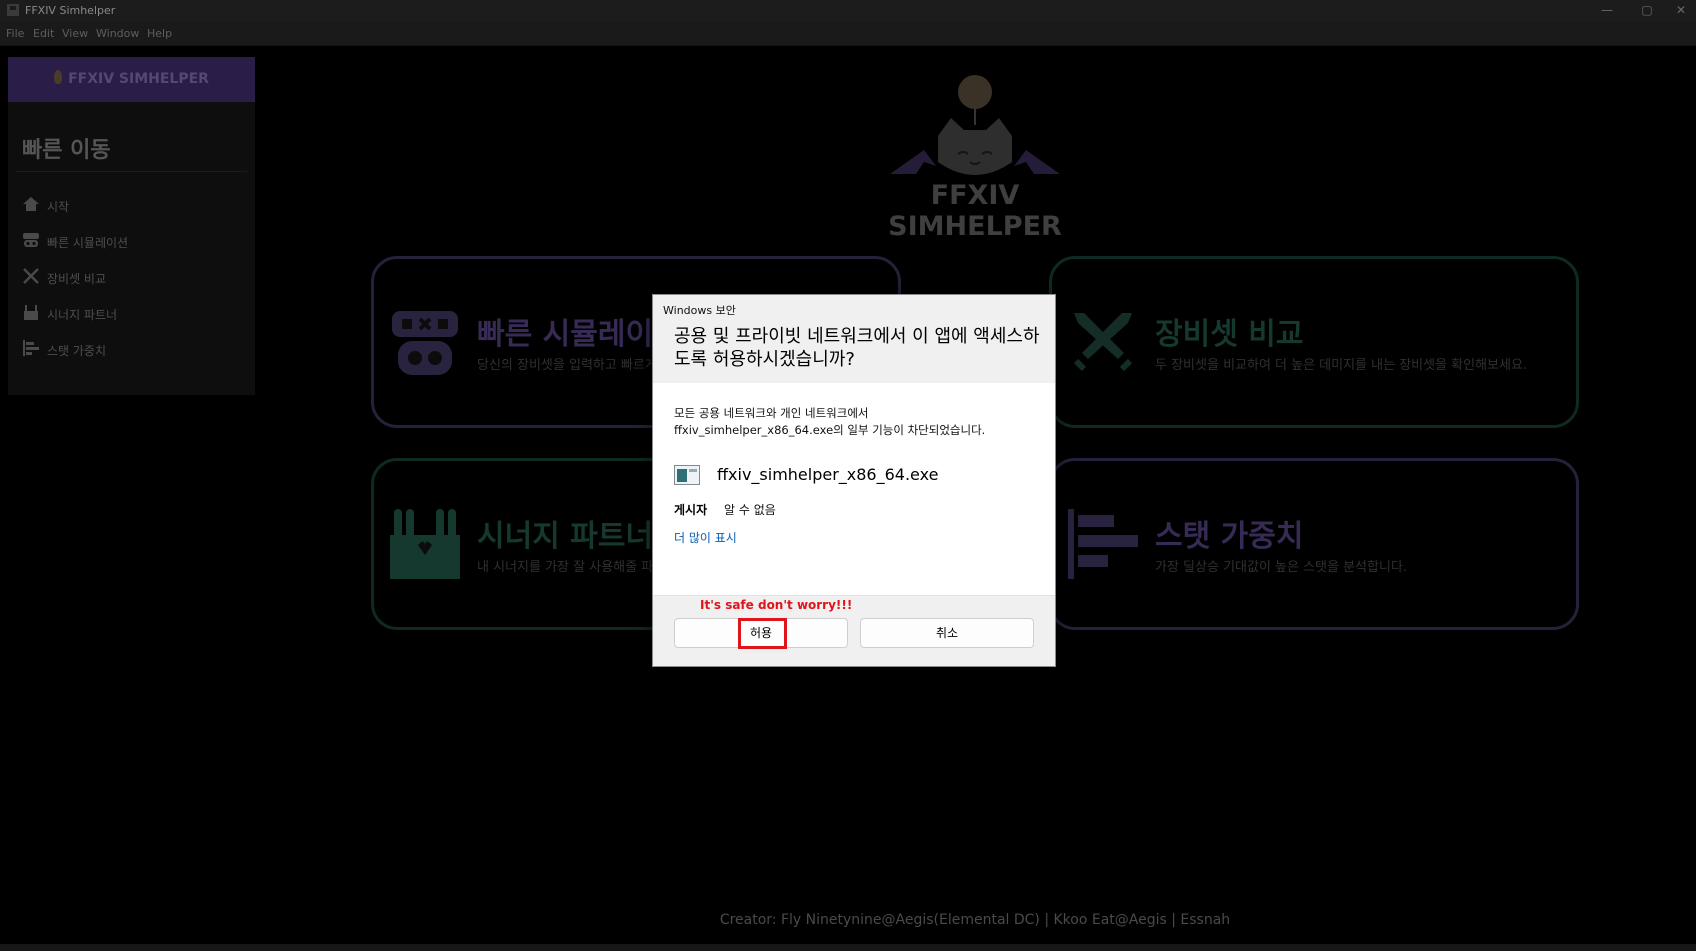 Image resolution: width=1696 pixels, height=951 pixels. What do you see at coordinates (691, 510) in the screenshot?
I see `publisher-label: 게시자` at bounding box center [691, 510].